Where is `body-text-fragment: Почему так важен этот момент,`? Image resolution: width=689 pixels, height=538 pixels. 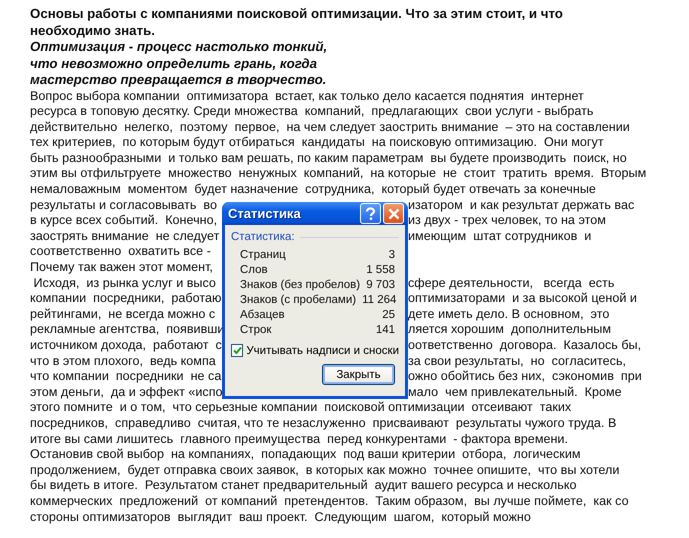 body-text-fragment: Почему так важен этот момент, is located at coordinates (121, 268).